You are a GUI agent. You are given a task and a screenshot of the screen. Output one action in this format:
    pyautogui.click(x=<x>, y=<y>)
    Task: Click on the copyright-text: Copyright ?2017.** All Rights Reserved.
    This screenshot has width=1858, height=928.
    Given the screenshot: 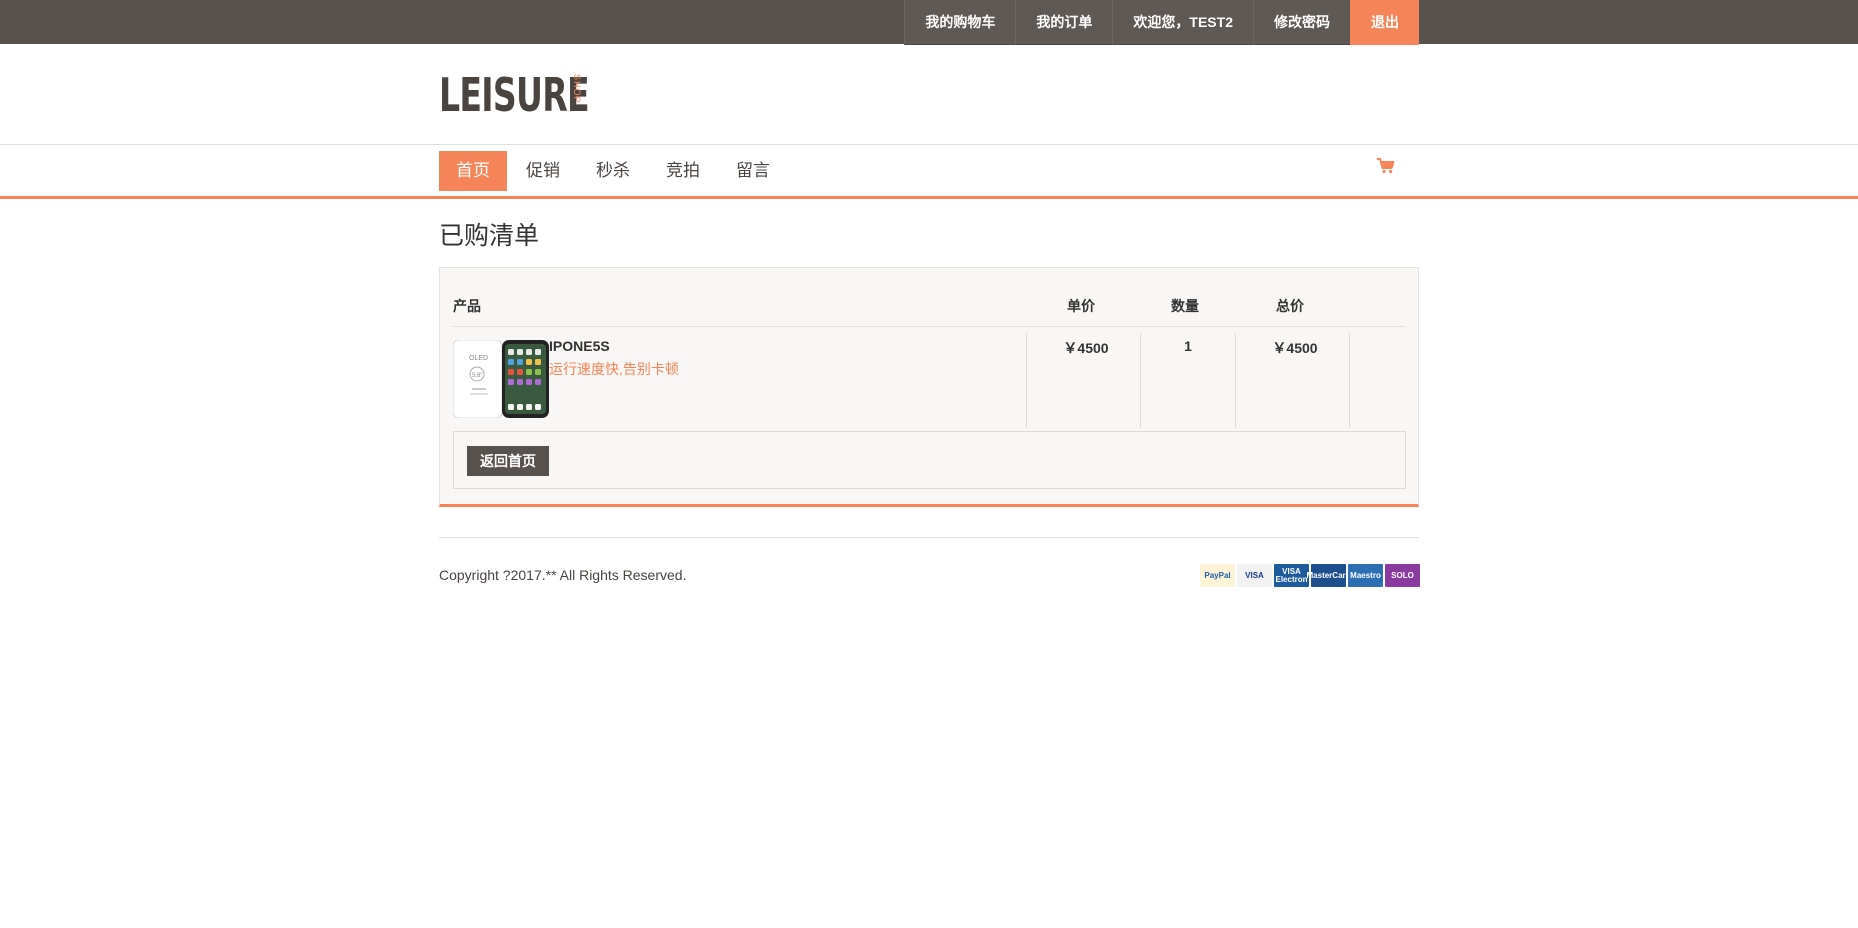 What is the action you would take?
    pyautogui.click(x=563, y=575)
    